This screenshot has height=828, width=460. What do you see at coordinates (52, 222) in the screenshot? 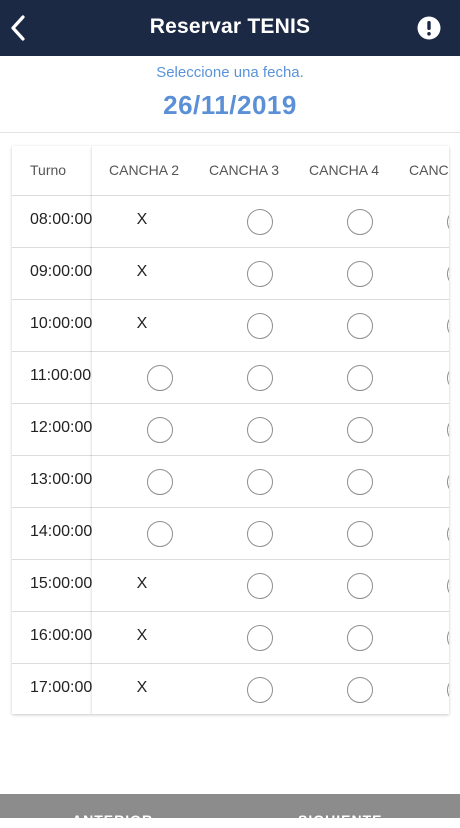
I see `turno-row: 08:00:00` at bounding box center [52, 222].